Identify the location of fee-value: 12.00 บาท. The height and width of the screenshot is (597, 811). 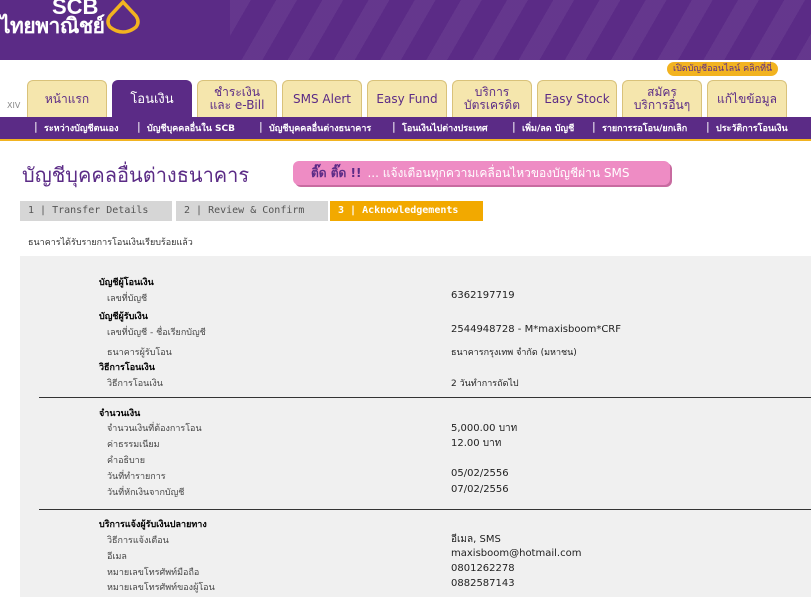
(476, 443).